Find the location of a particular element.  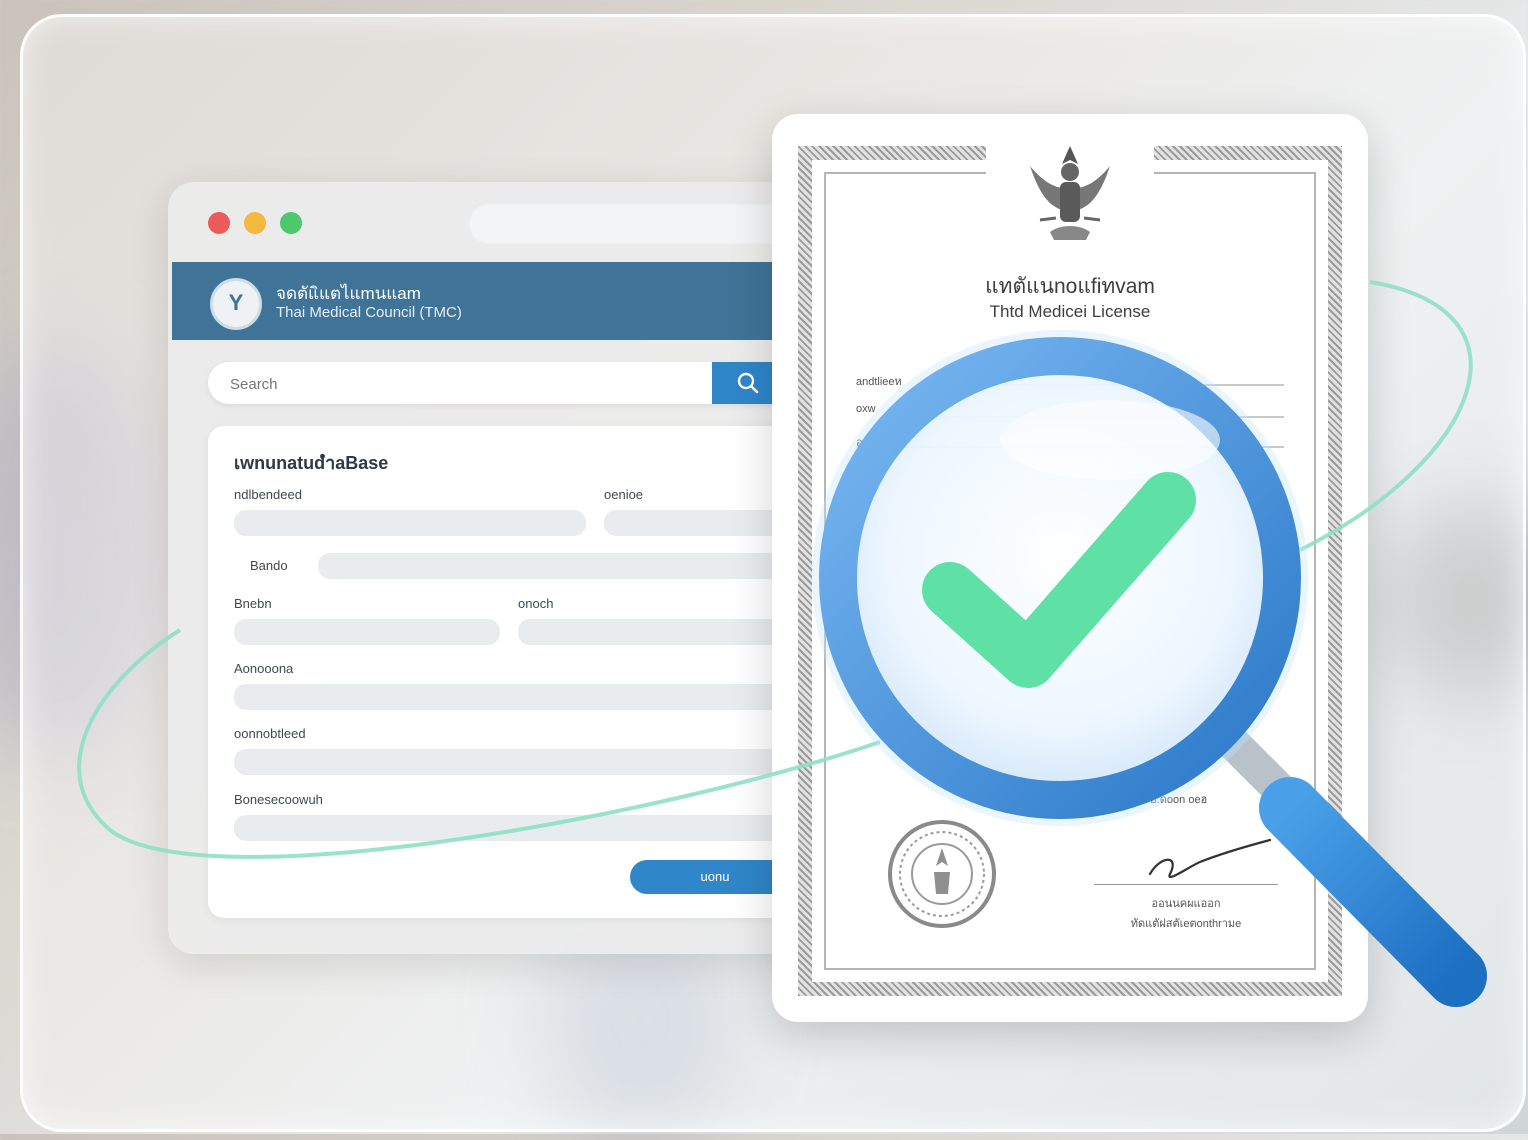

lens-highlight is located at coordinates (1110, 440).